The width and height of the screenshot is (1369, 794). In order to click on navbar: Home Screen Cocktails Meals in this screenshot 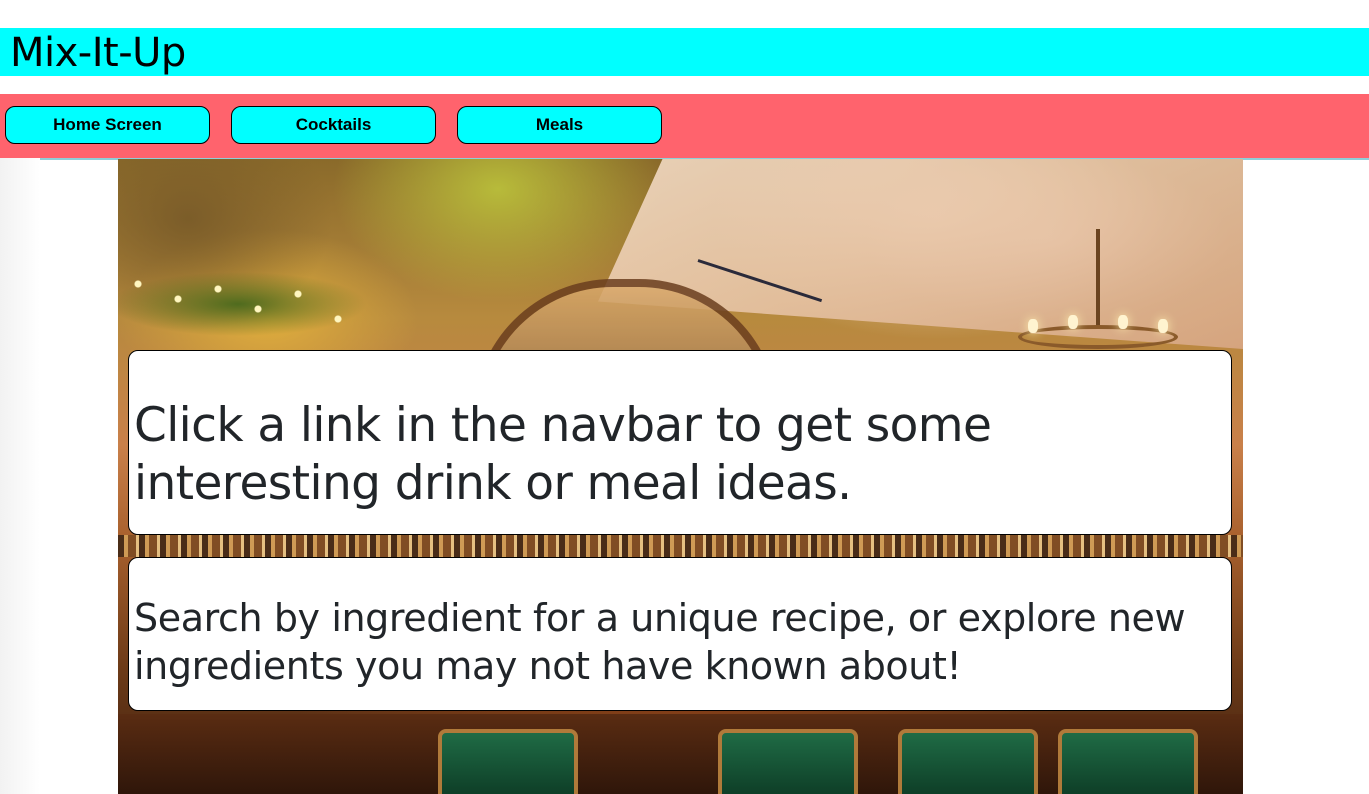, I will do `click(684, 126)`.